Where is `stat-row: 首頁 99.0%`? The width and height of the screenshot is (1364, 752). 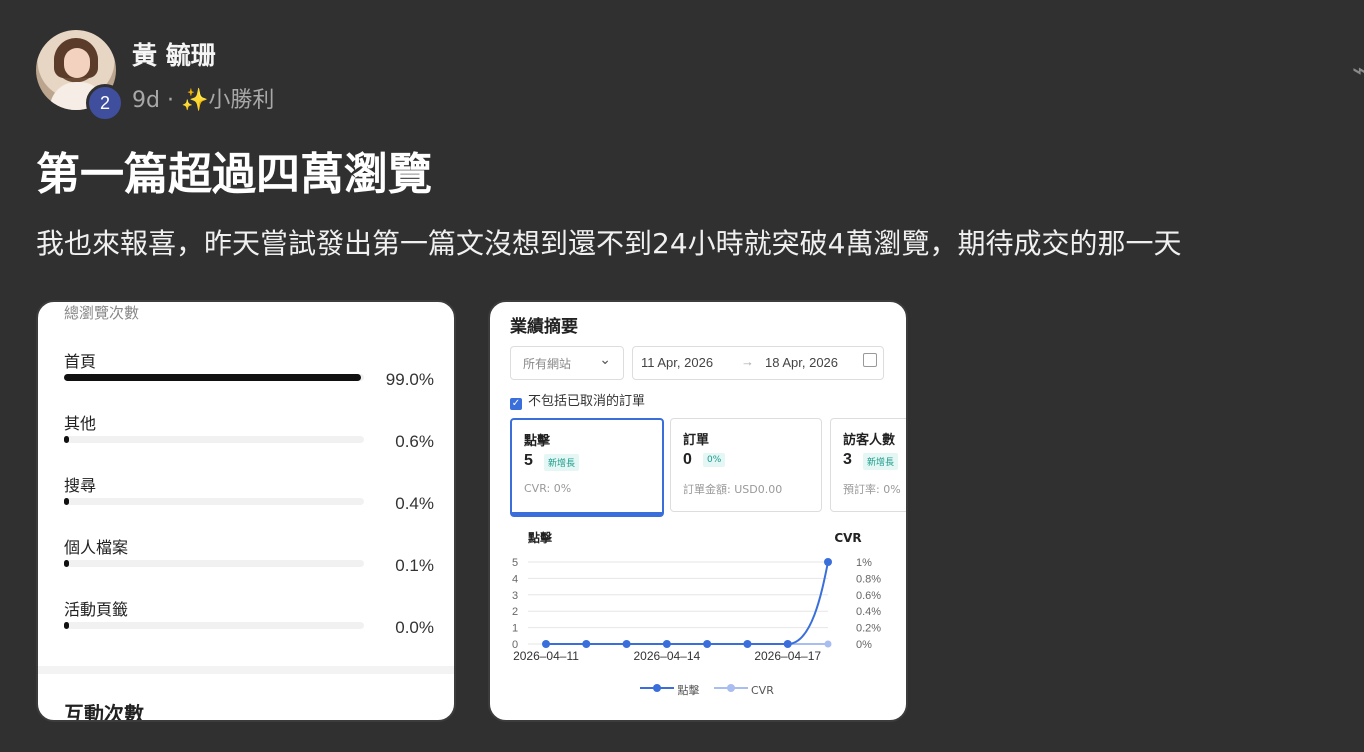
stat-row: 首頁 99.0% is located at coordinates (249, 368).